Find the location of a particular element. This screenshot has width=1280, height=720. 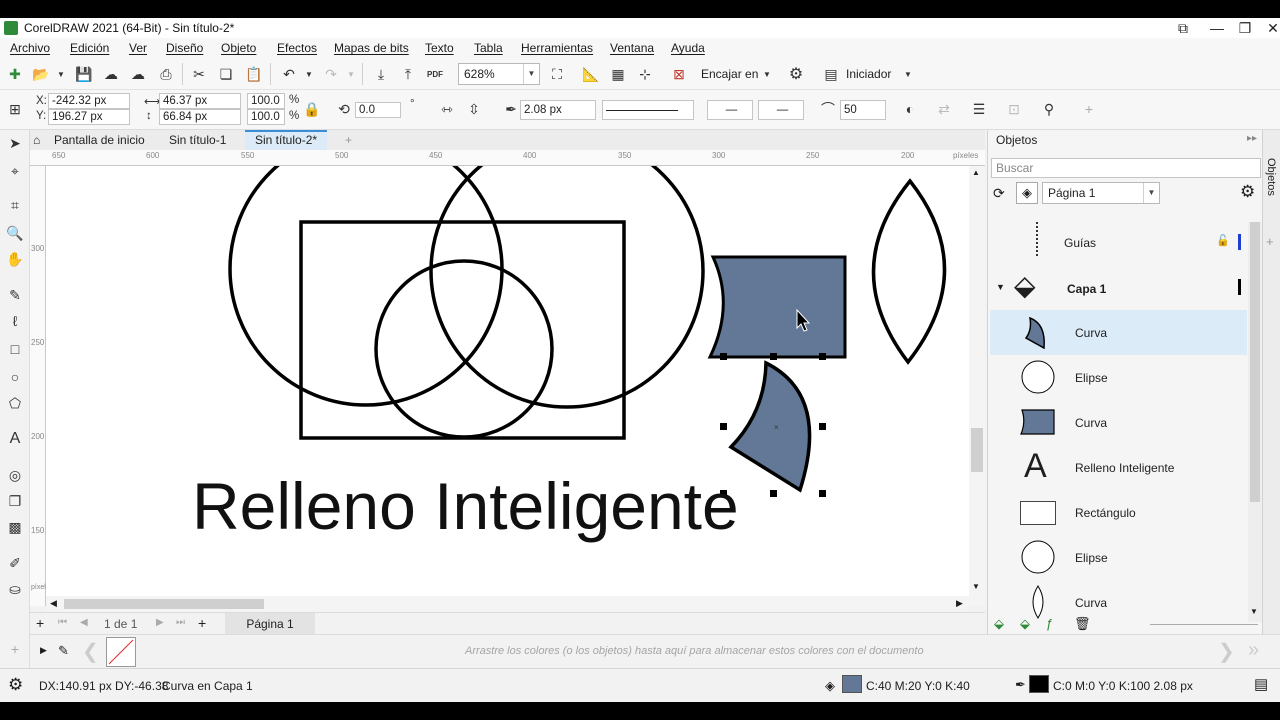

rectangle-tool-icon: □ is located at coordinates (15, 349).